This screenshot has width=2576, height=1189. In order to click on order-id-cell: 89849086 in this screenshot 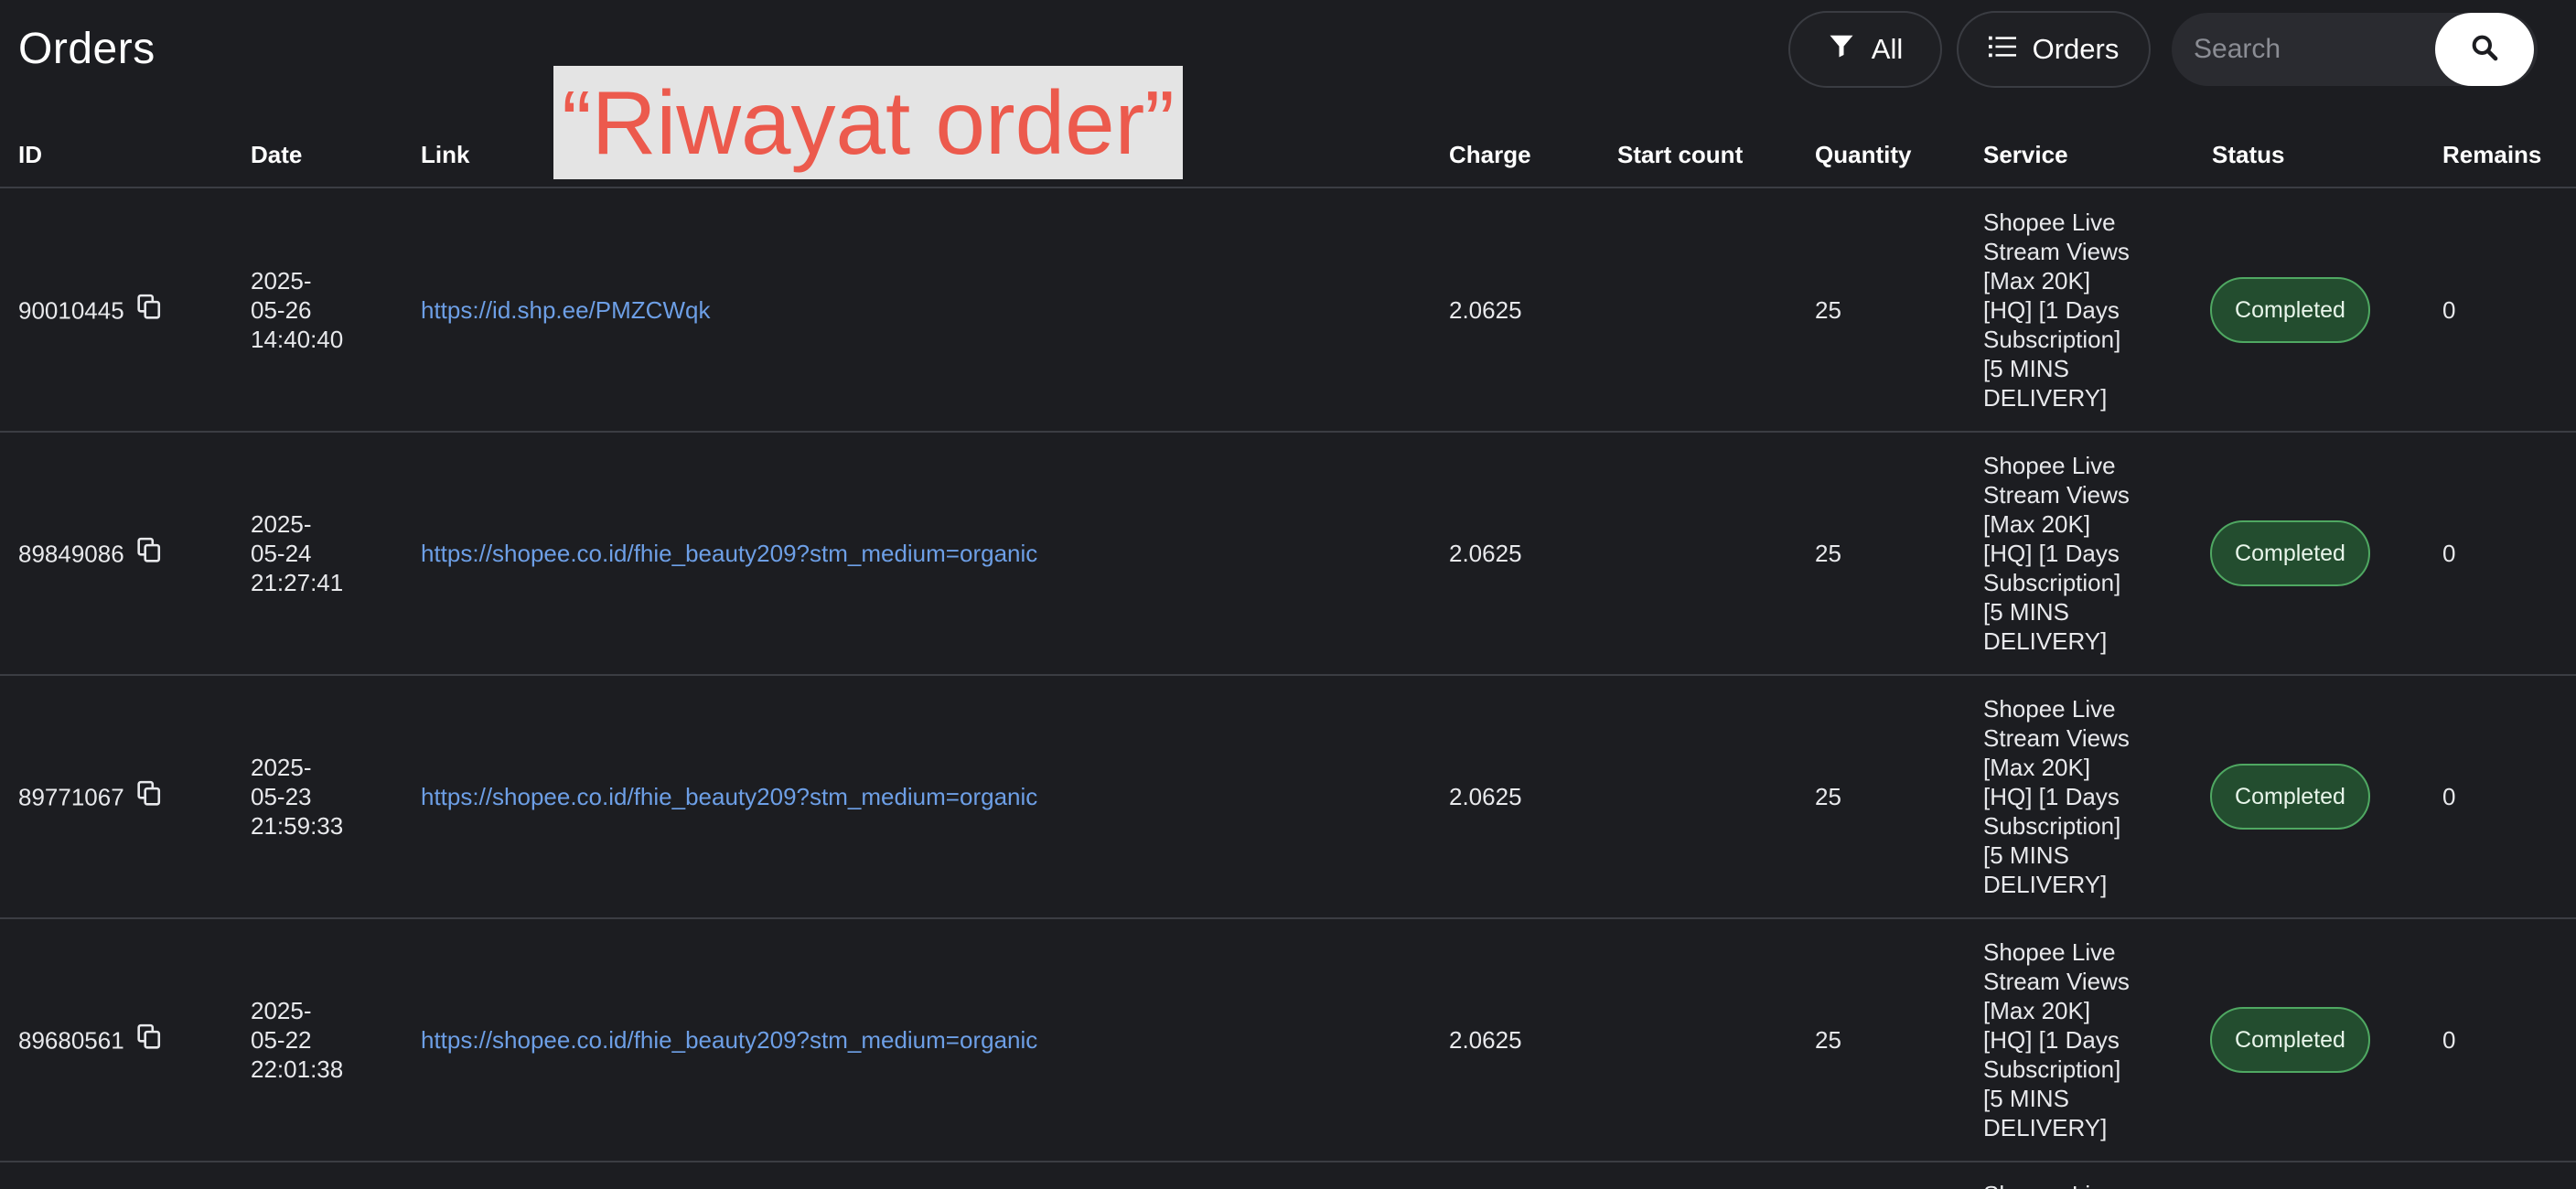, I will do `click(89, 553)`.